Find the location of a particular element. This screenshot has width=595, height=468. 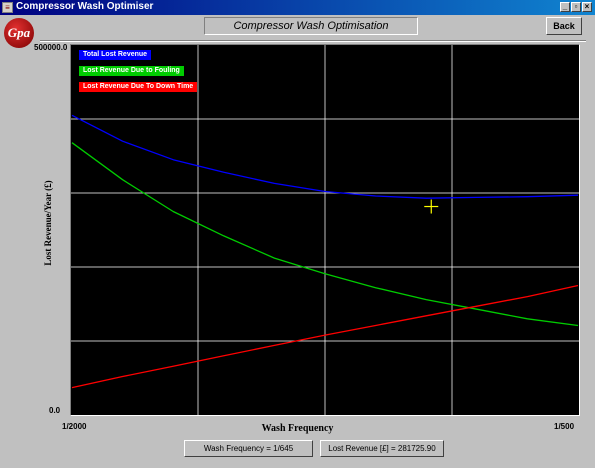

y-axis-label: Lost Revenue/Year (£) is located at coordinates (48, 223).